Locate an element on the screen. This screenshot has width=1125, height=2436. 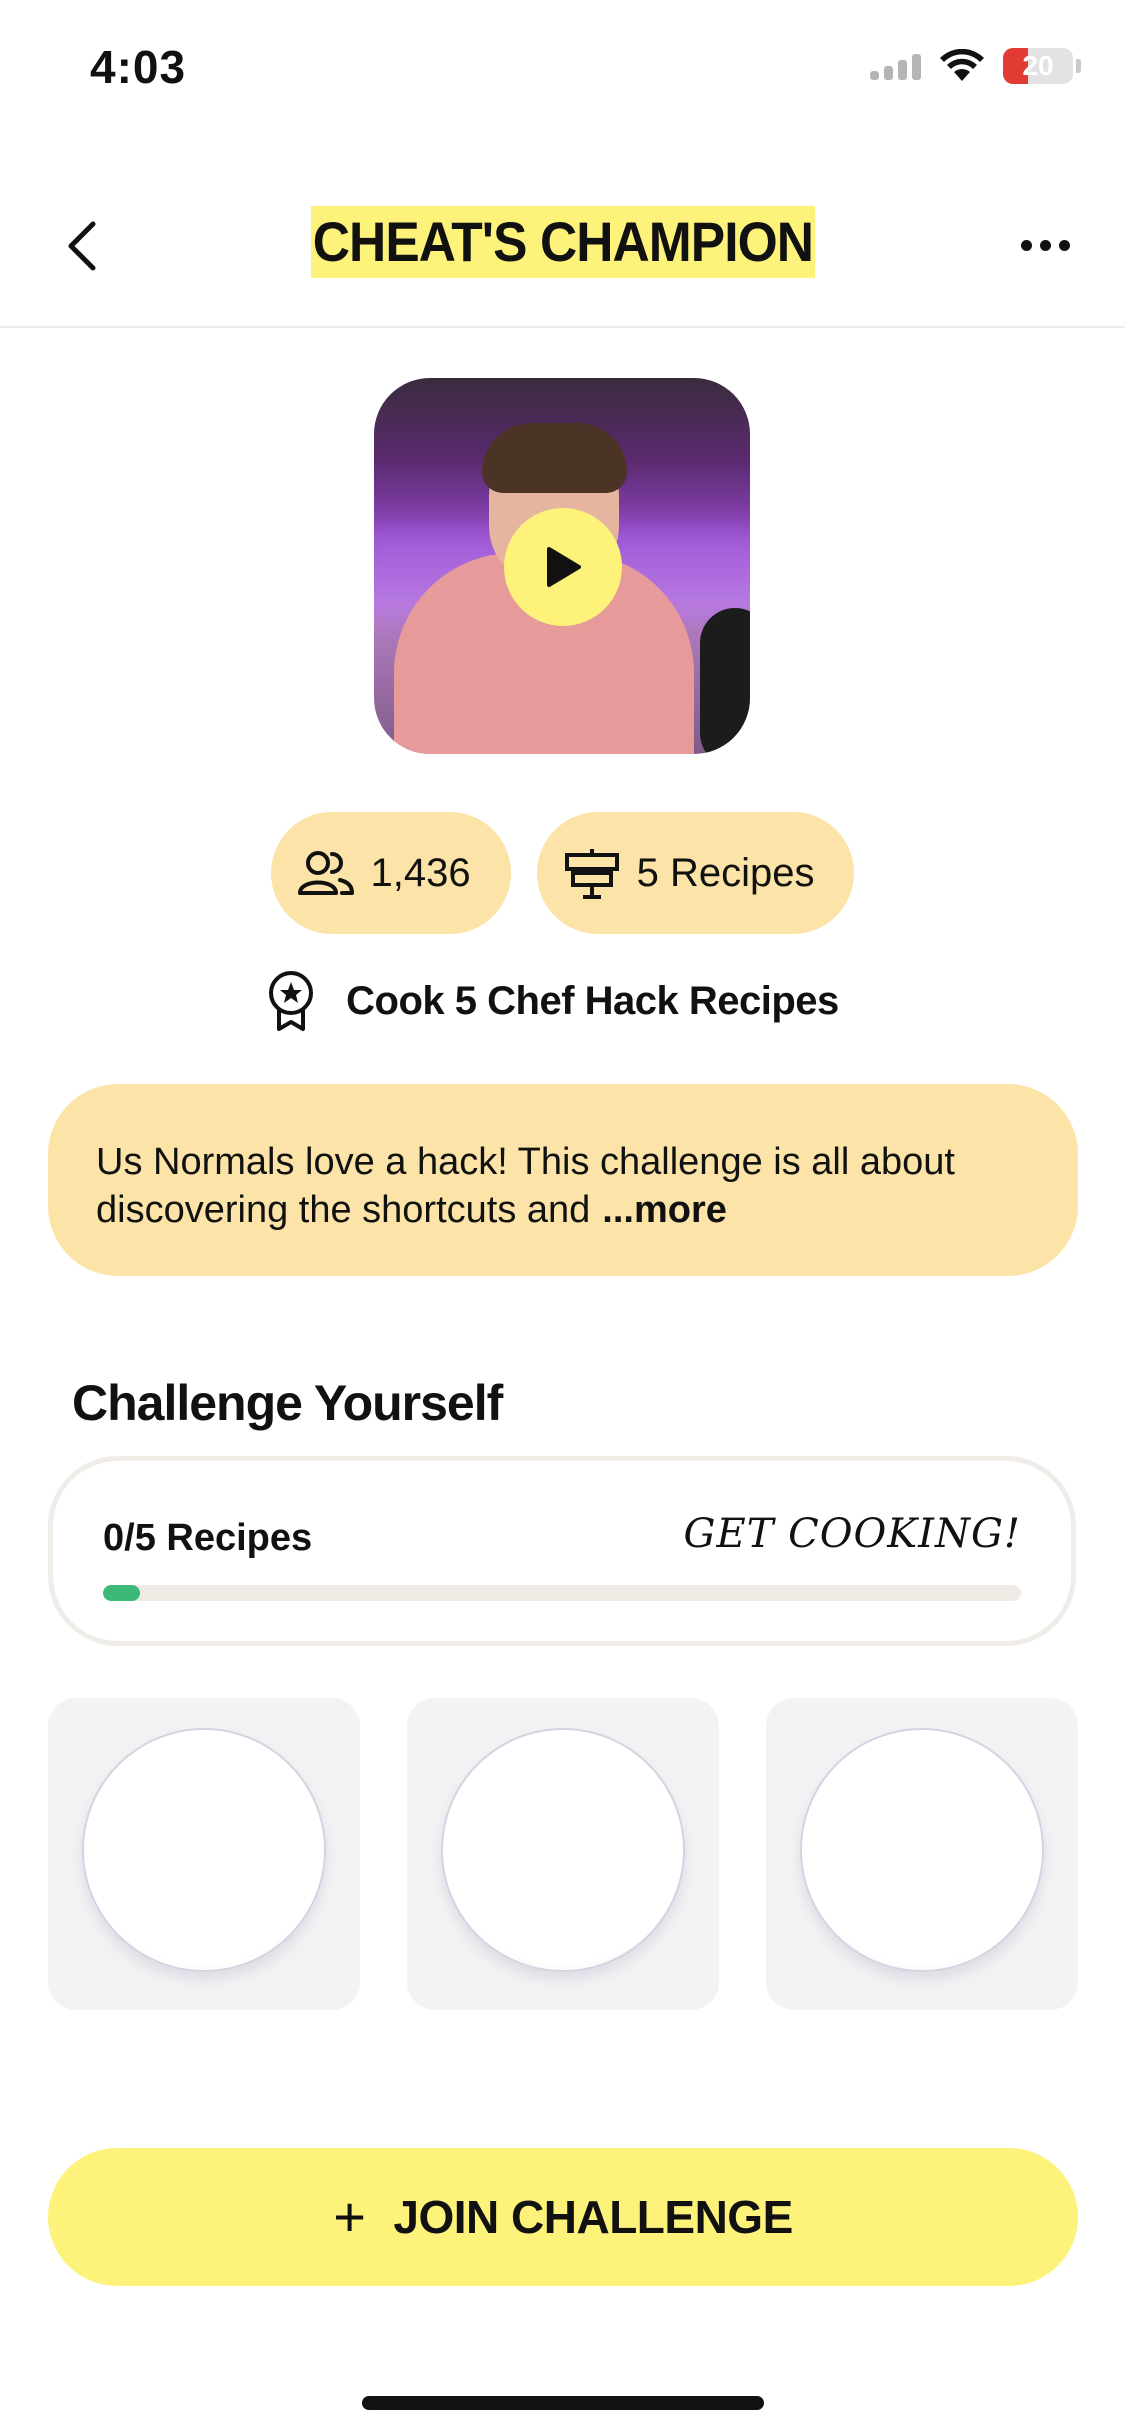
participants-pill: 1,436 is located at coordinates (390, 873).